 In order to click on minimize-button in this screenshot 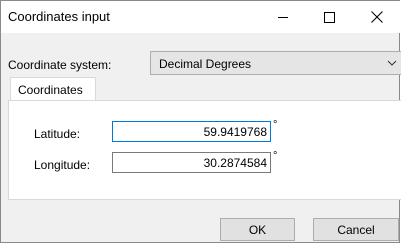, I will do `click(283, 17)`.